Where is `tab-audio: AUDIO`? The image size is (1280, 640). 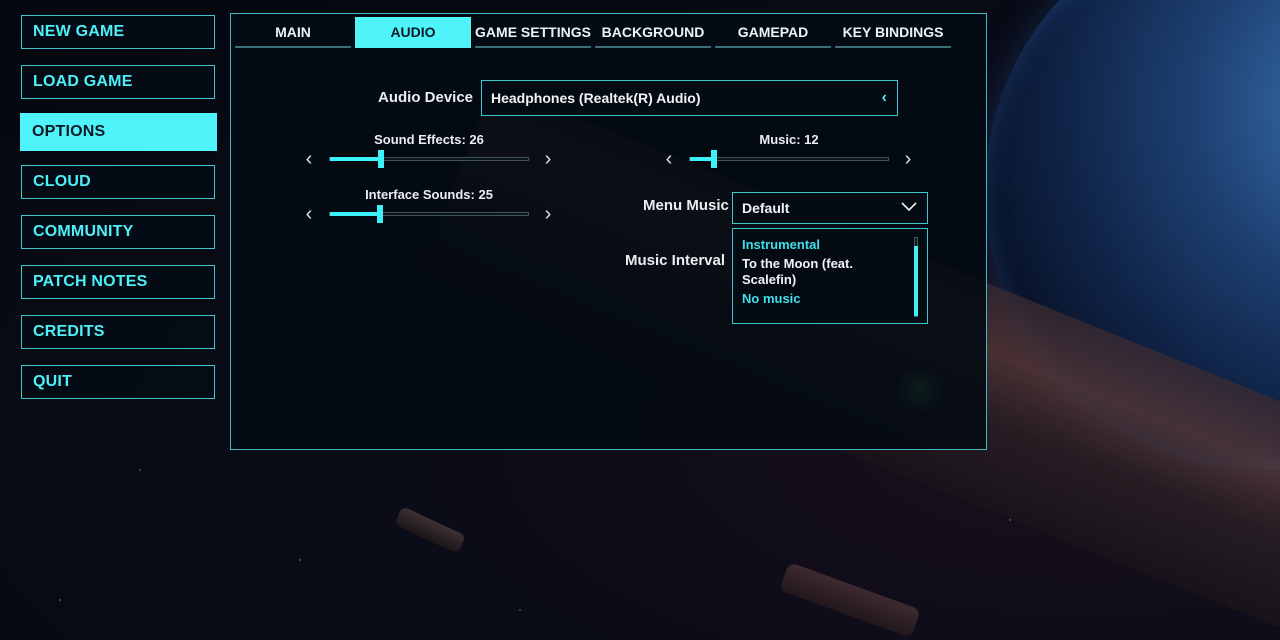
tab-audio: AUDIO is located at coordinates (413, 32).